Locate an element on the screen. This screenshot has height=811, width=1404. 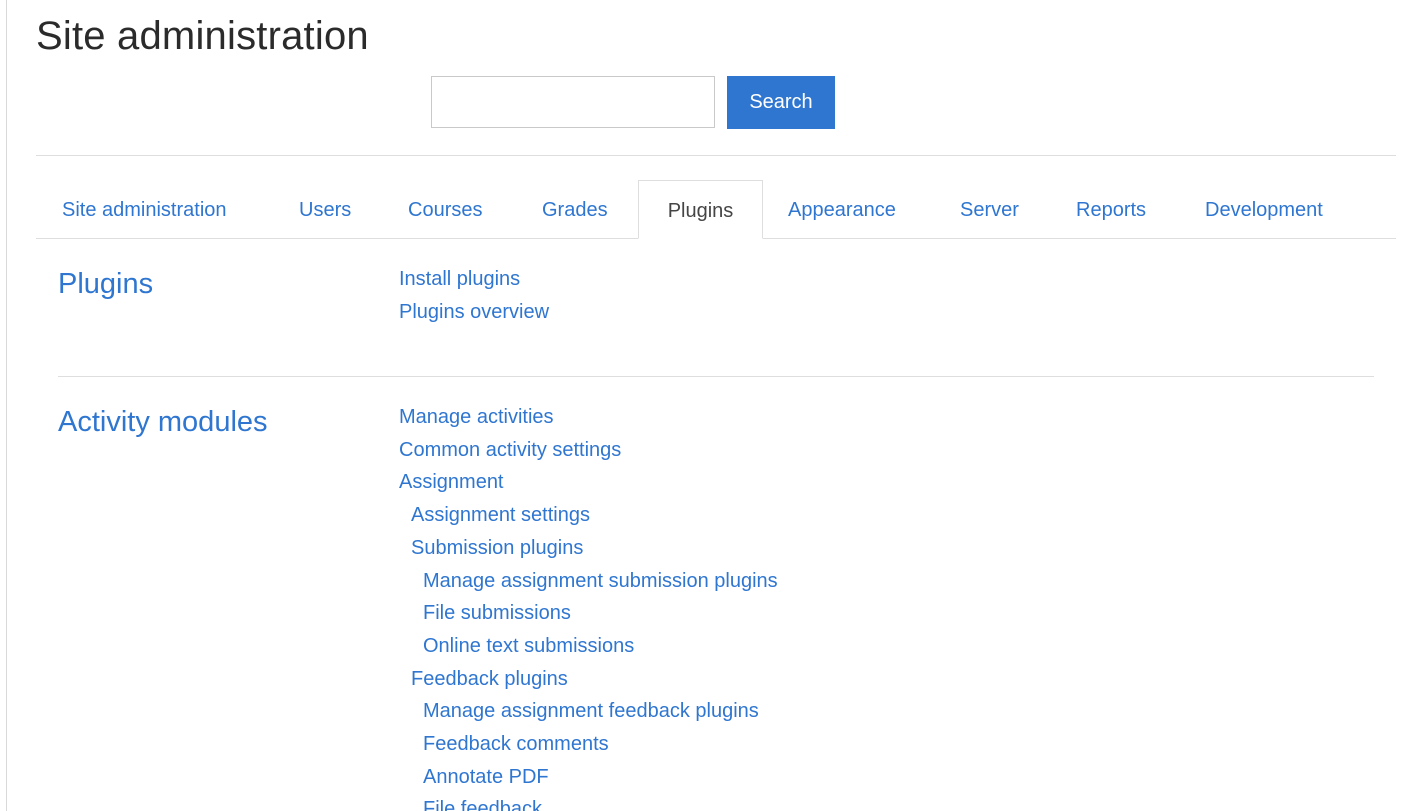
tab-site-administration: Site administration is located at coordinates (144, 209).